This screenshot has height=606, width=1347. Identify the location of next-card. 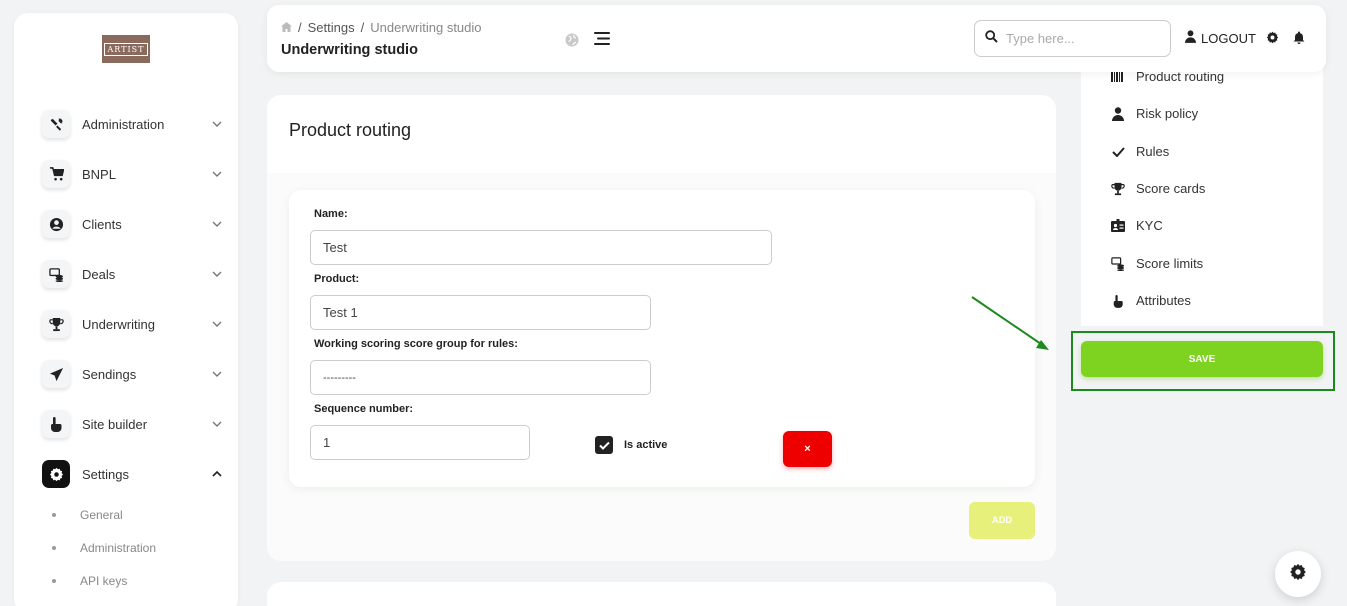
(661, 594).